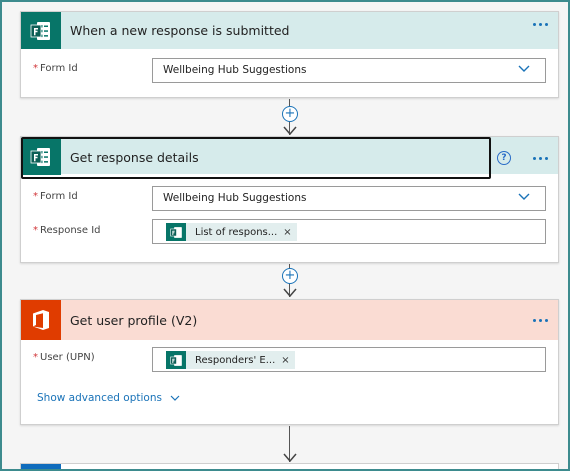 This screenshot has width=570, height=471. I want to click on help-icon: ?, so click(504, 158).